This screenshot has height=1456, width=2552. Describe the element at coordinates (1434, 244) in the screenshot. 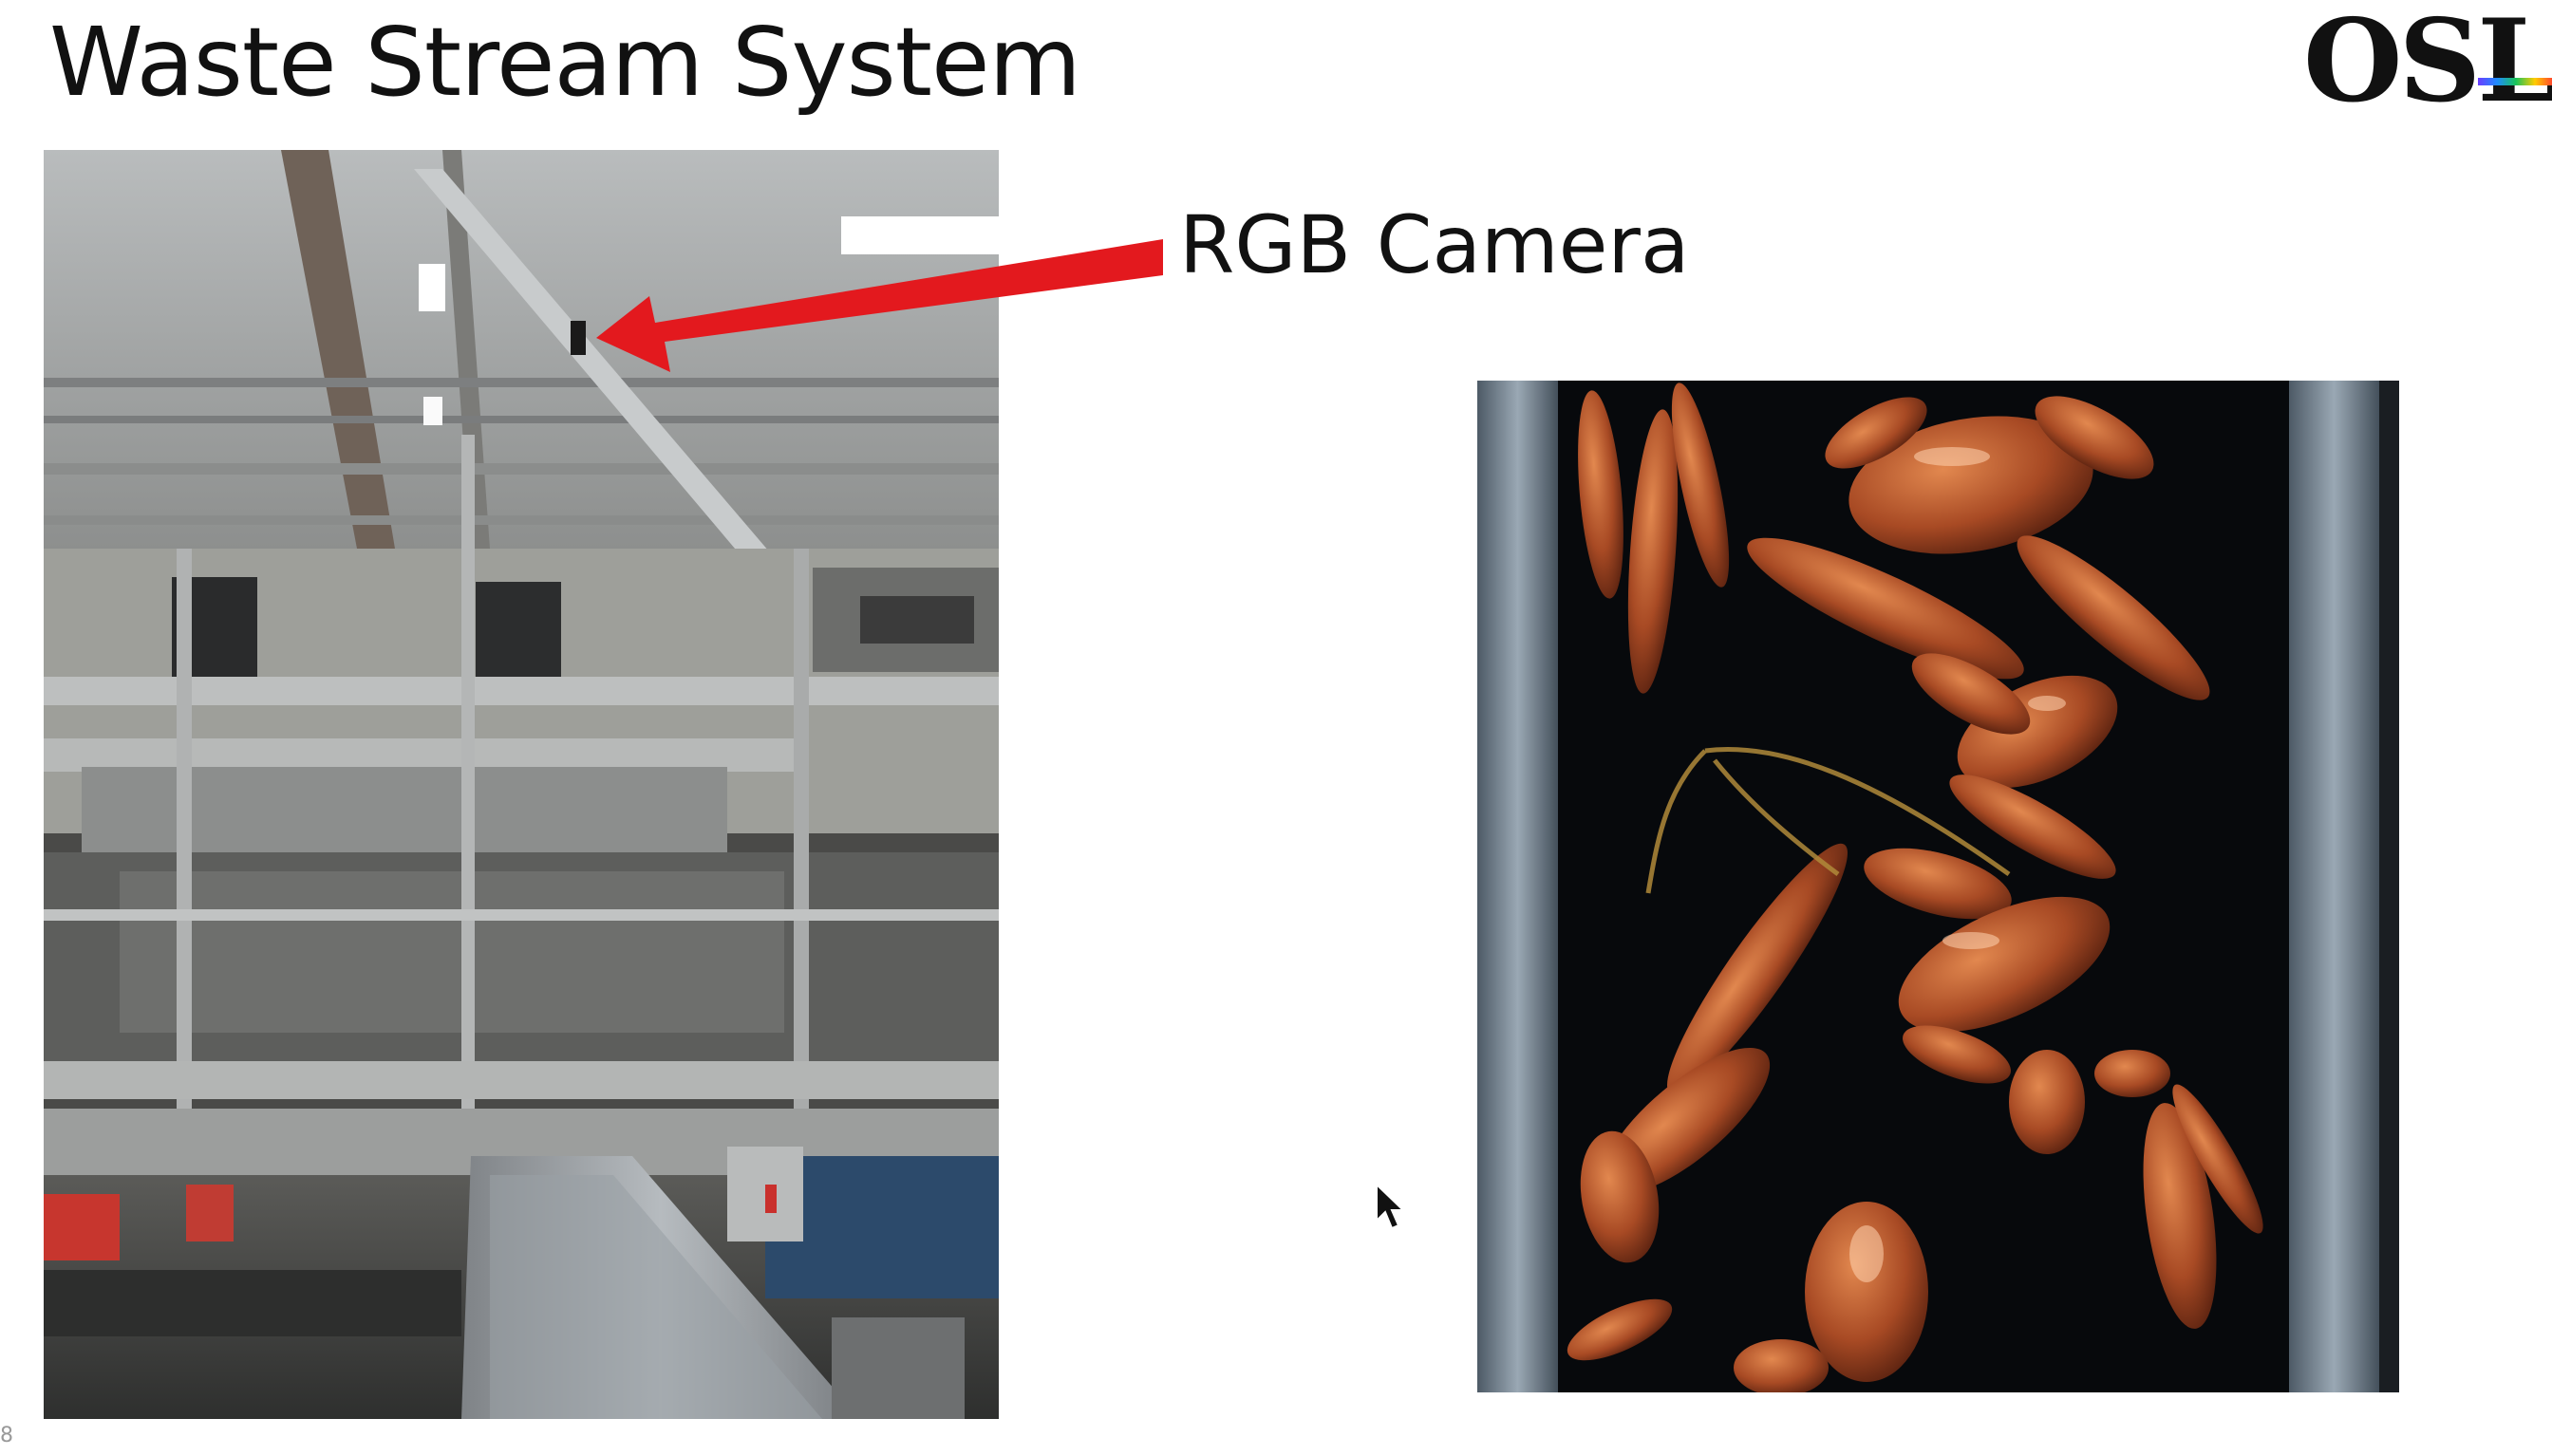

I see `rgb-camera-label: RGB Camera` at that location.